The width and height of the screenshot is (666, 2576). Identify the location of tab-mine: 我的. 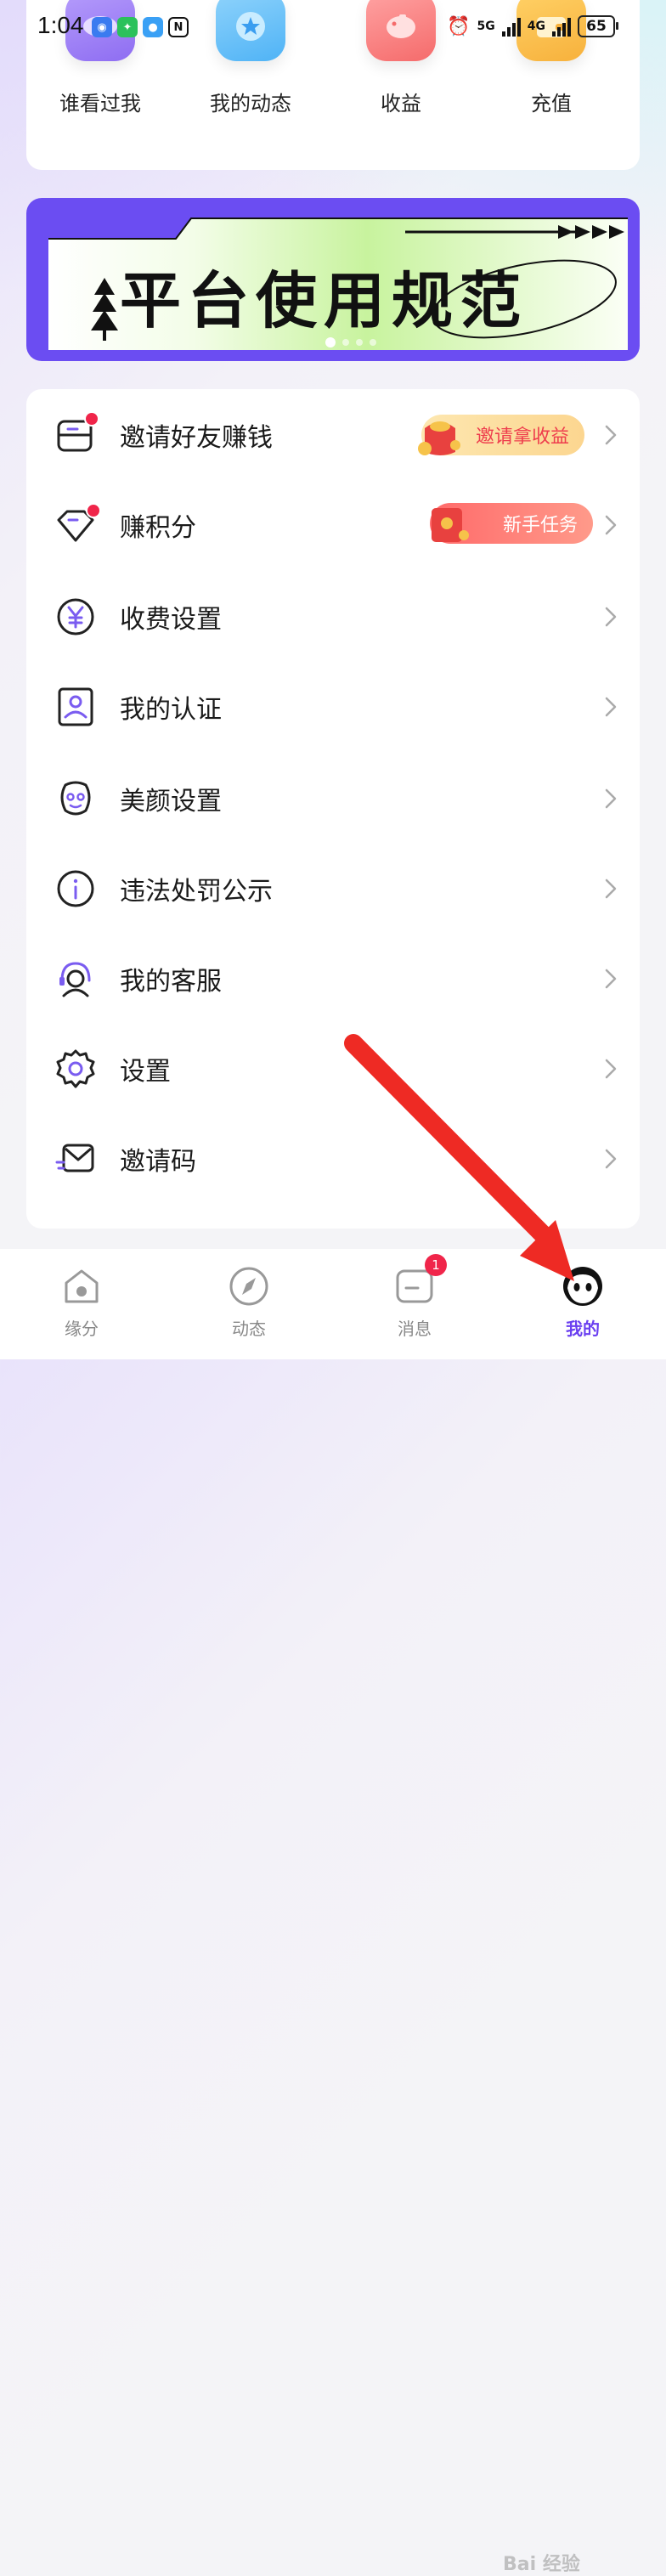
(583, 1302).